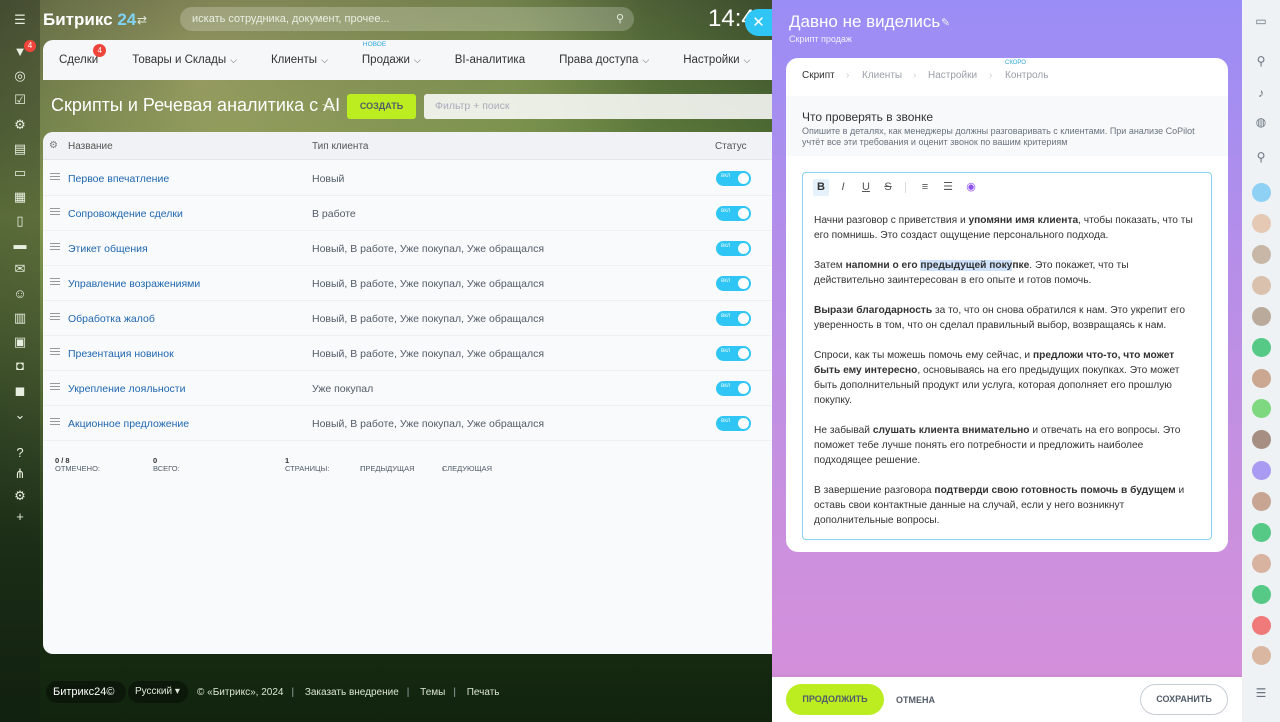 This screenshot has width=1280, height=722. I want to click on footer-logo: Битрикс24©, so click(86, 692).